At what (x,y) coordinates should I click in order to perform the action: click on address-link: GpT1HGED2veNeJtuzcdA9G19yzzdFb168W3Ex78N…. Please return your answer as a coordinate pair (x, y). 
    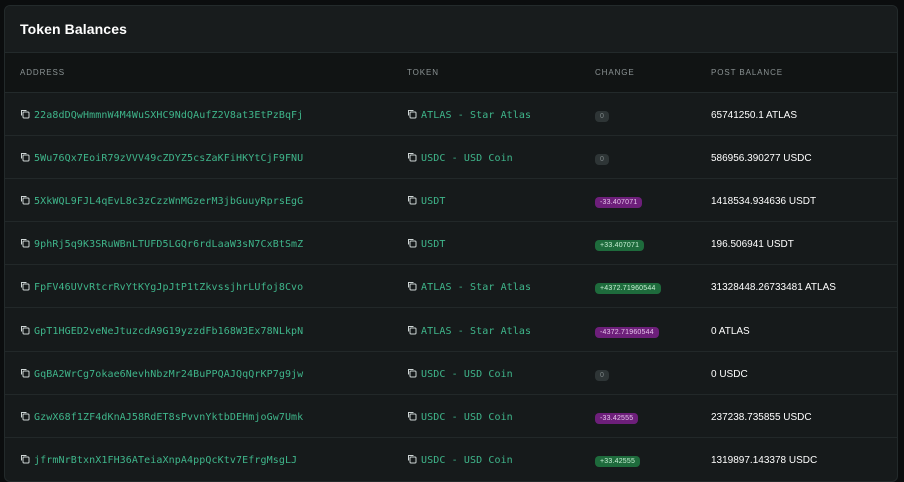
    Looking at the image, I should click on (168, 331).